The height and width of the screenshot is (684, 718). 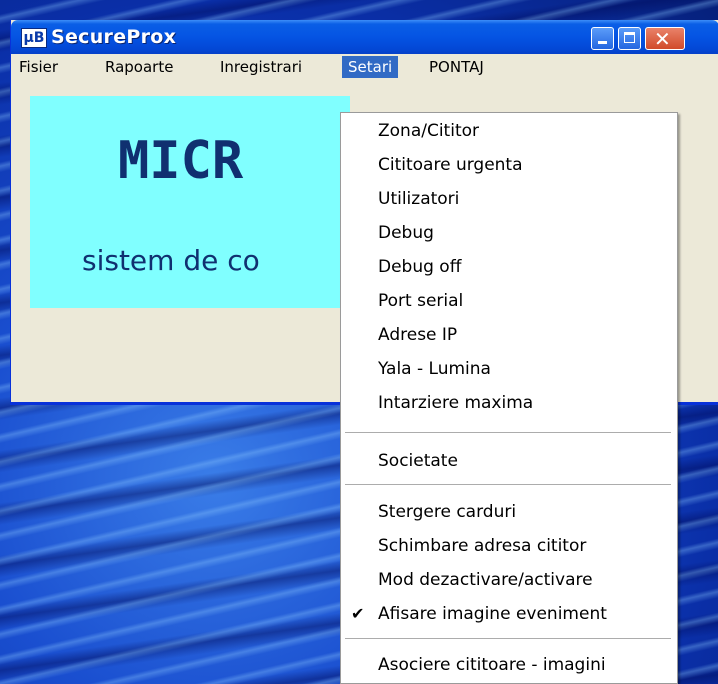 I want to click on menu-item-label: Yala - Lumina, so click(x=434, y=369).